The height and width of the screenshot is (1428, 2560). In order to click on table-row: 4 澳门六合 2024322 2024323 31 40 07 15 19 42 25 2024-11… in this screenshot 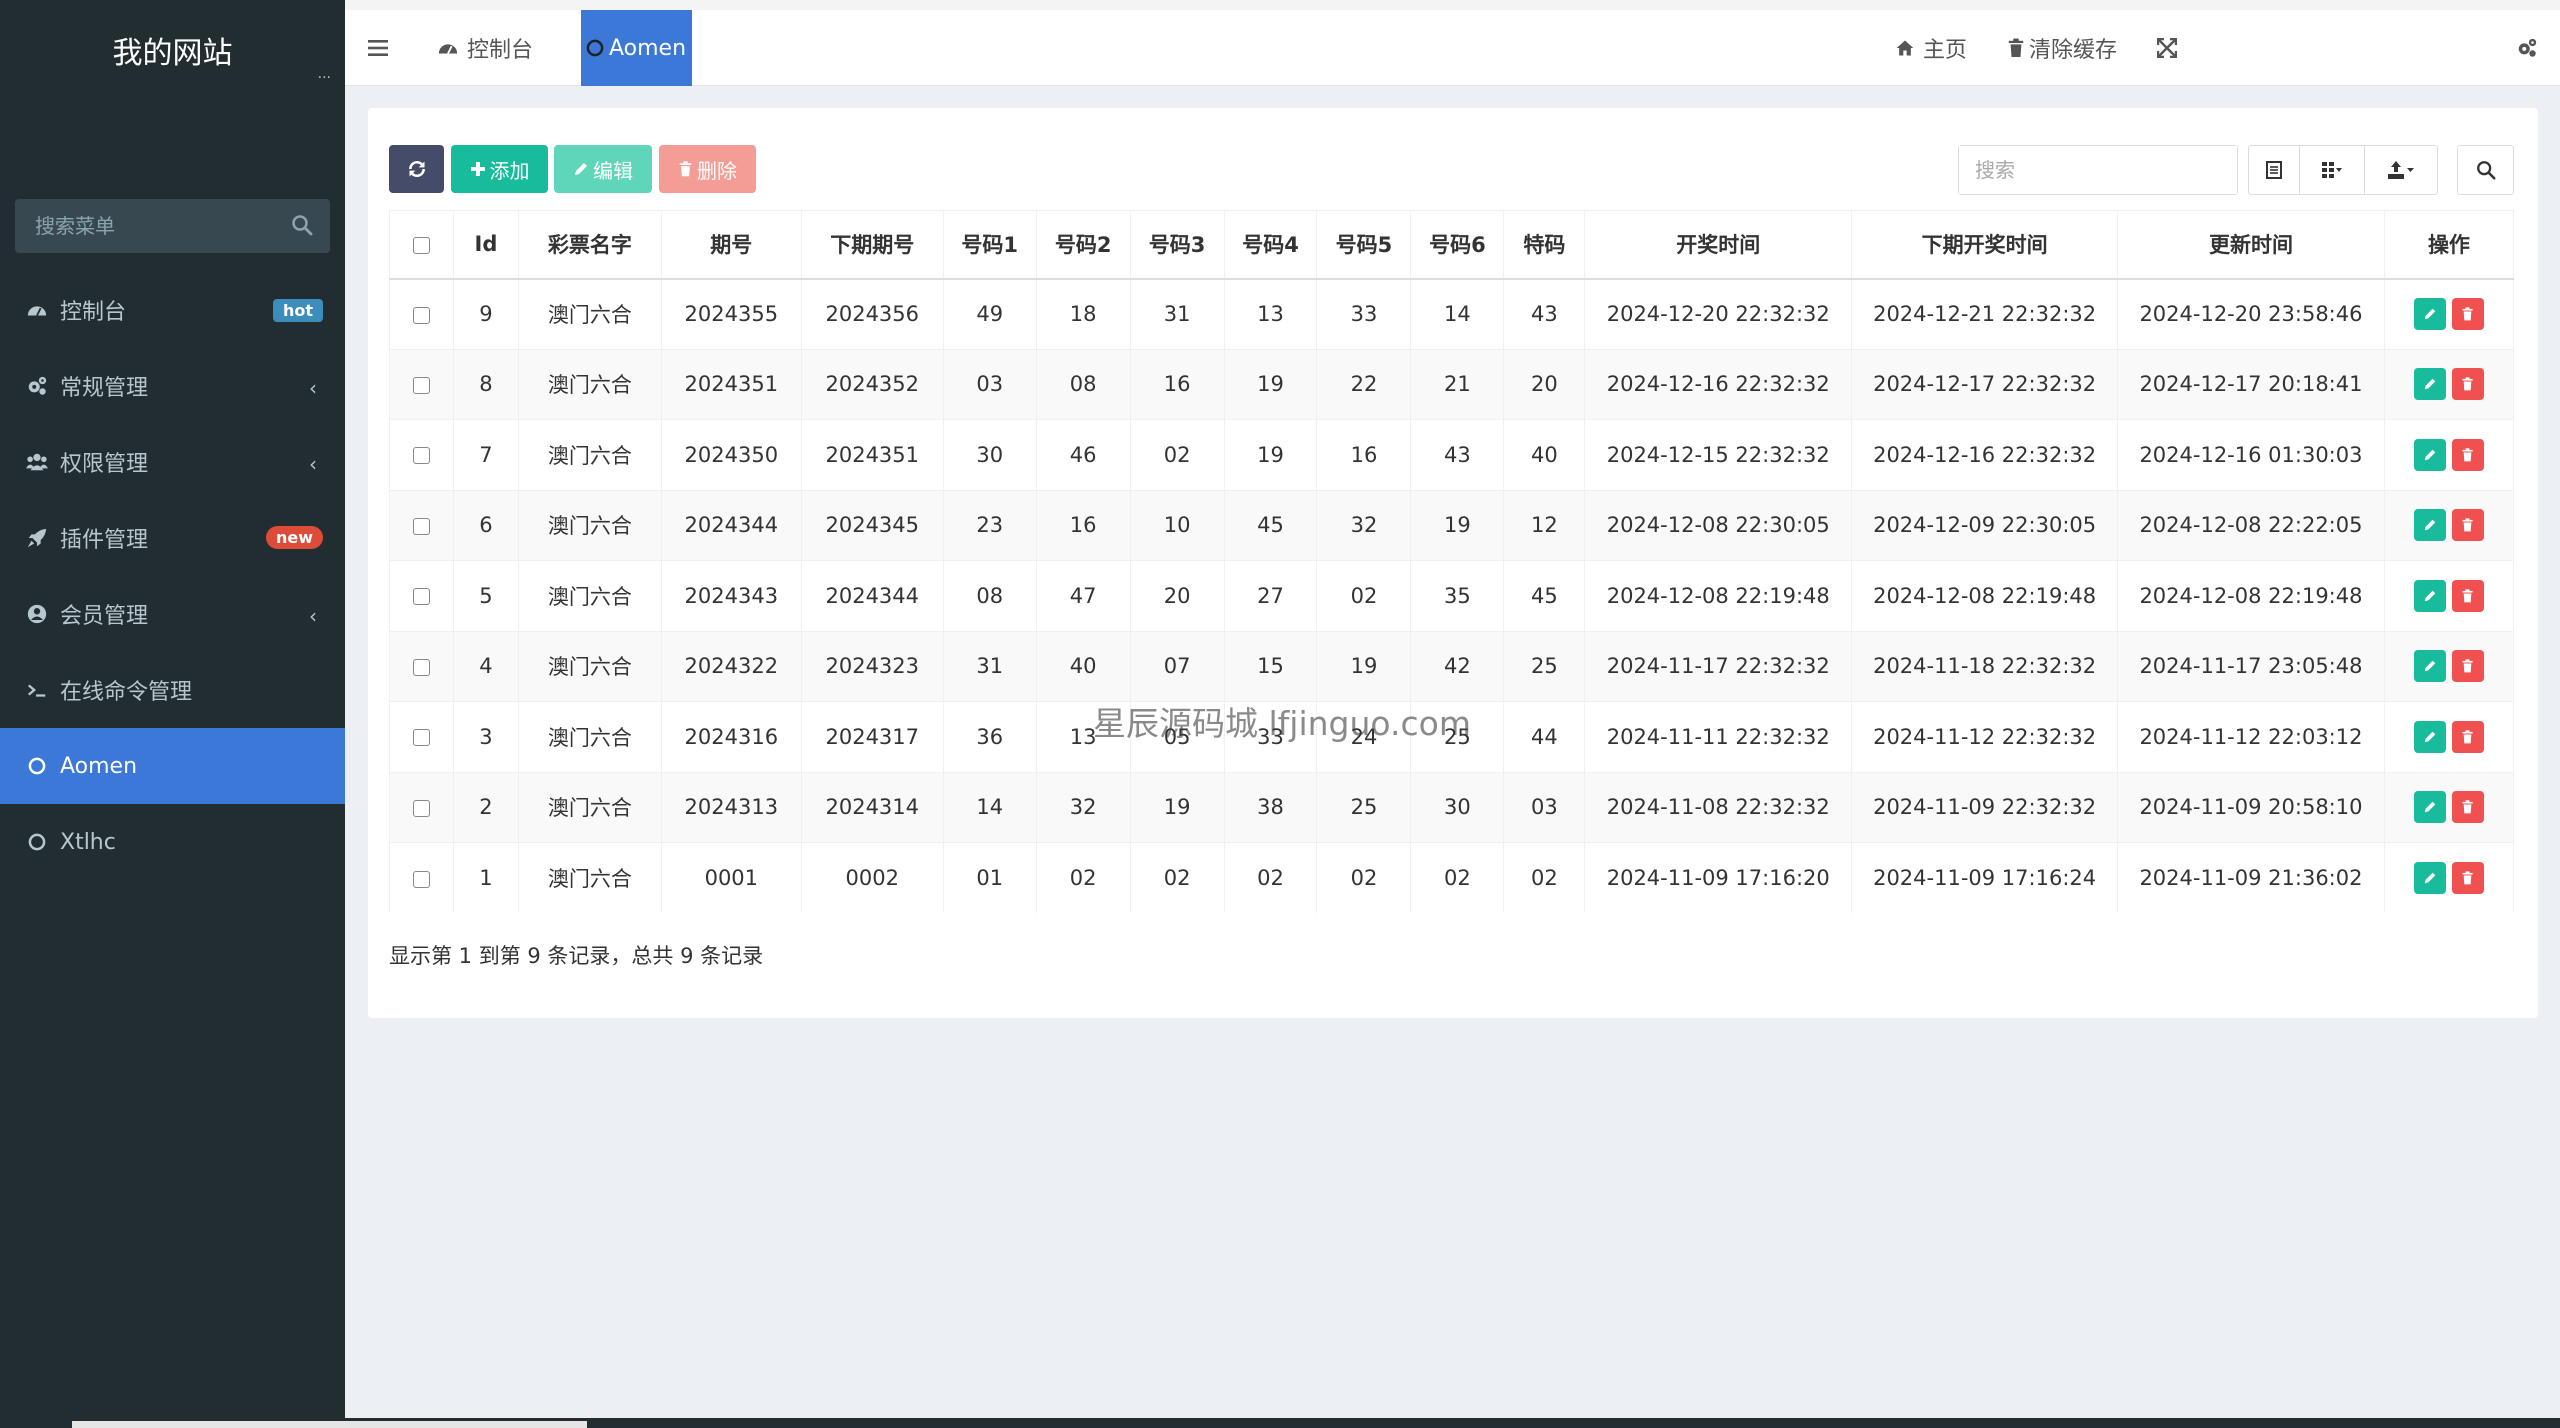, I will do `click(1452, 666)`.